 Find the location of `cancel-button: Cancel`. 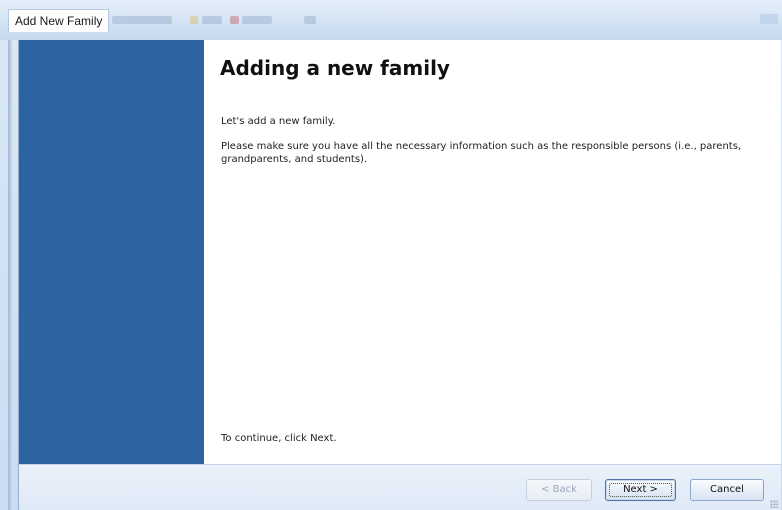

cancel-button: Cancel is located at coordinates (727, 490).